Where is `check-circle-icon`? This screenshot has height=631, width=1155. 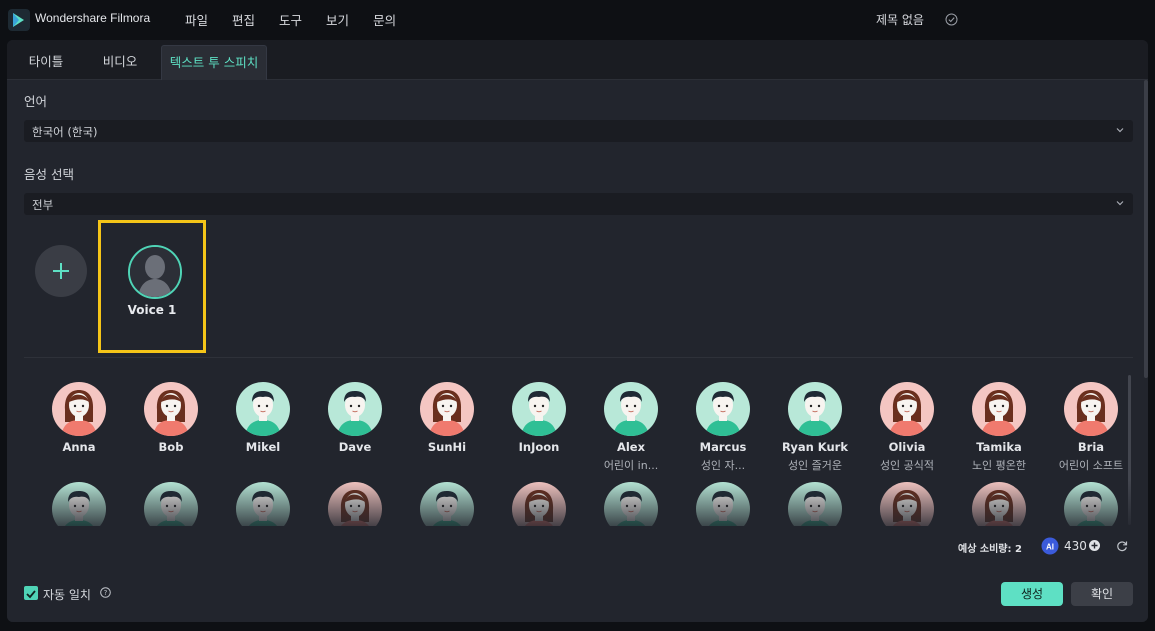 check-circle-icon is located at coordinates (951, 19).